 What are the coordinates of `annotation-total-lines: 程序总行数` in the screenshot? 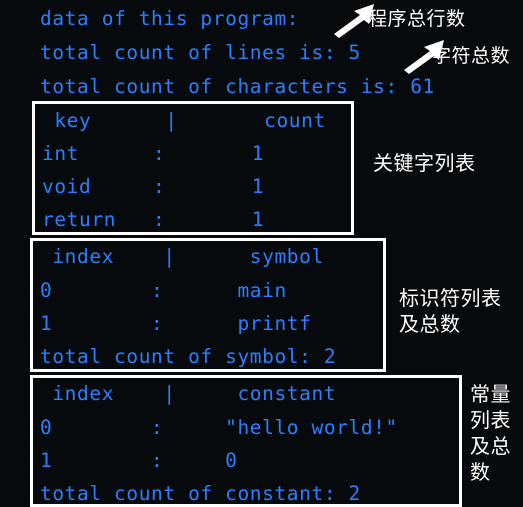 It's located at (417, 19).